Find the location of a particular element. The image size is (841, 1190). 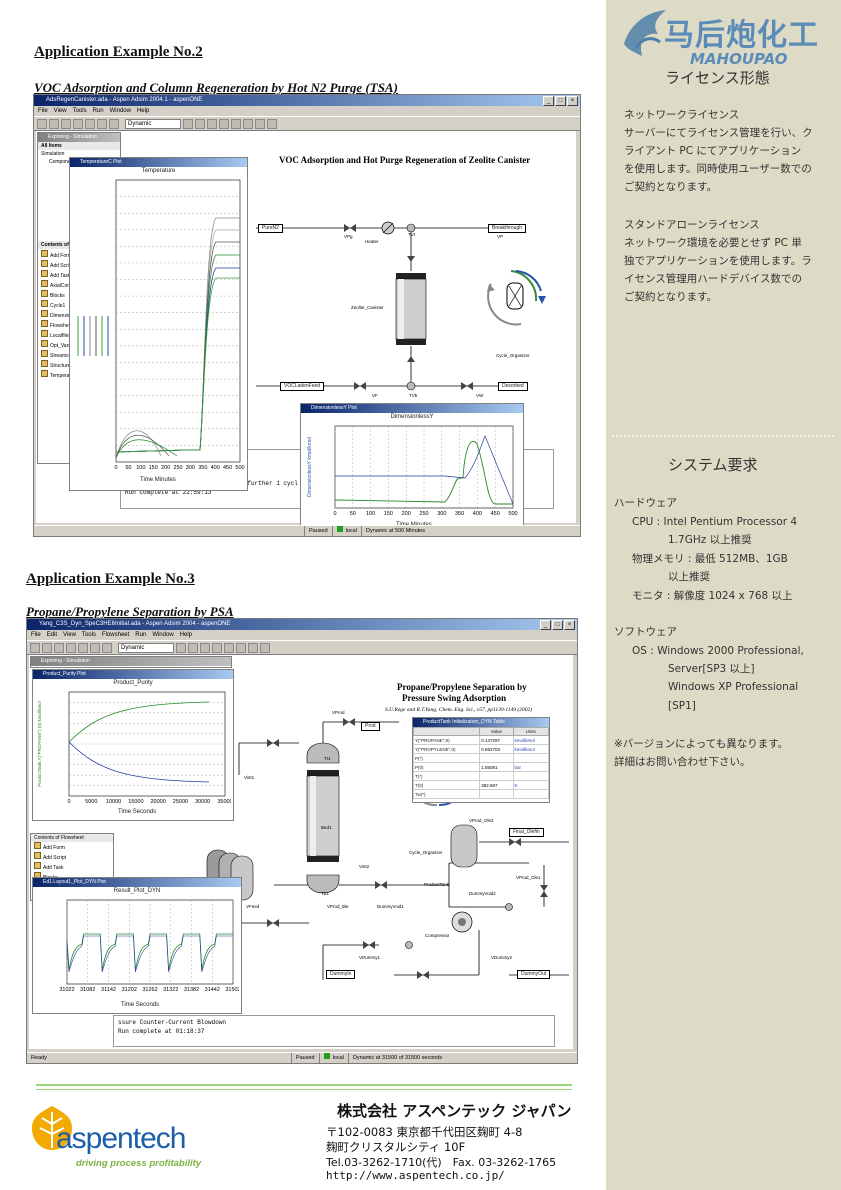

tag-dummy-out: DummyOut is located at coordinates (534, 974).